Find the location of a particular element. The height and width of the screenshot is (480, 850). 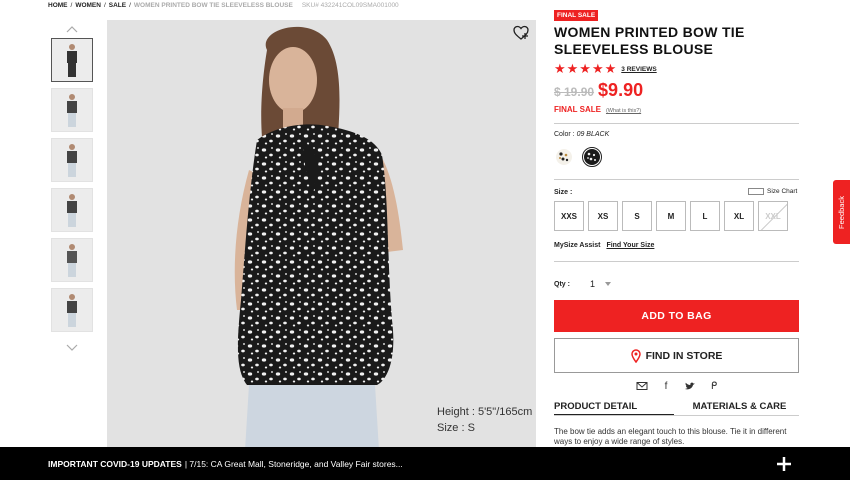

size-xs-button: XS is located at coordinates (603, 216).